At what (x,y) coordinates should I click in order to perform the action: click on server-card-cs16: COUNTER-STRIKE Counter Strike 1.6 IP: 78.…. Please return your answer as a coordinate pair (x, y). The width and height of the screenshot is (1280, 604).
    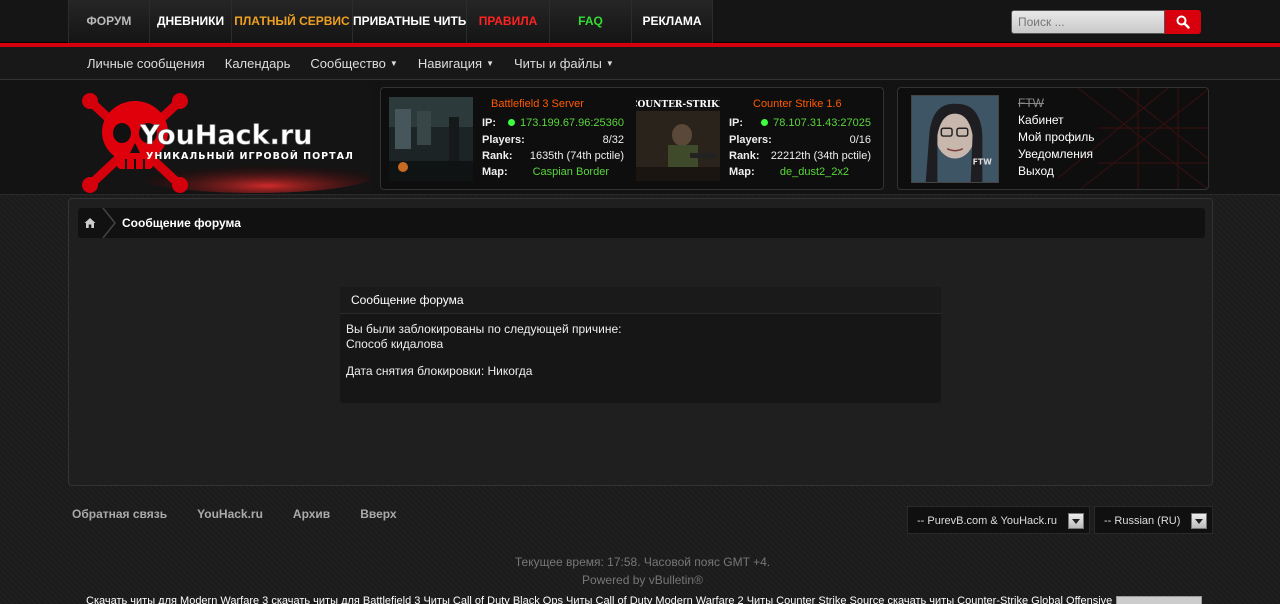
    Looking at the image, I should click on (753, 139).